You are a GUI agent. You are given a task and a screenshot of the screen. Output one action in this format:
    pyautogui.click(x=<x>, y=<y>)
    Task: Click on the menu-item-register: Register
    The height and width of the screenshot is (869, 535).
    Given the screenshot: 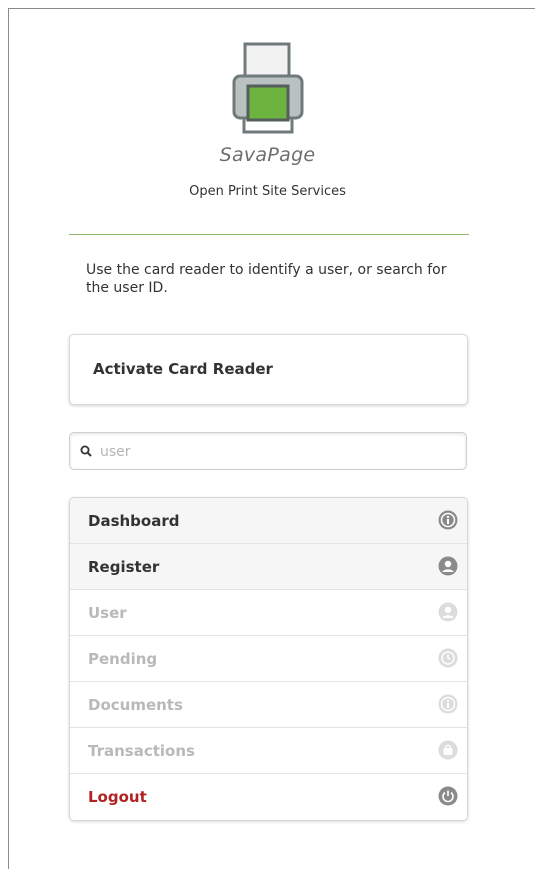 What is the action you would take?
    pyautogui.click(x=268, y=567)
    